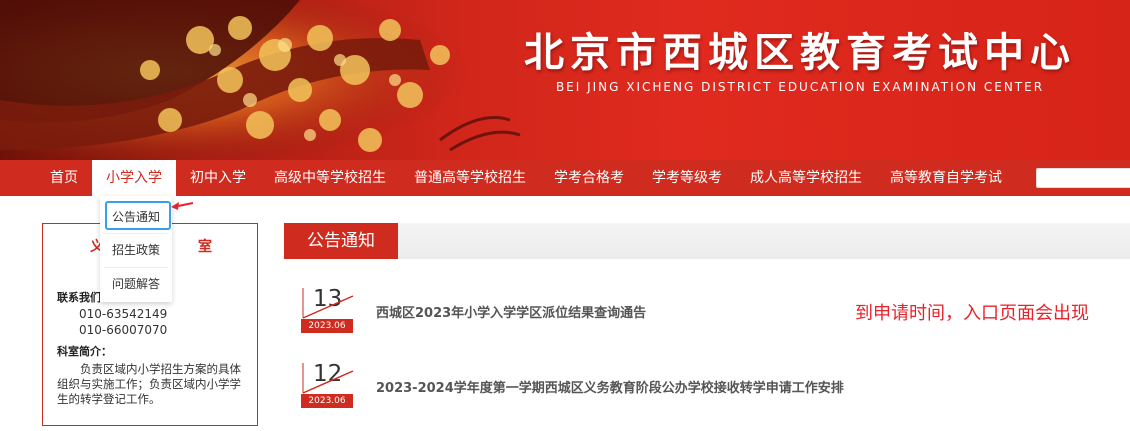 The height and width of the screenshot is (431, 1130). What do you see at coordinates (136, 284) in the screenshot?
I see `dropdown-item-faq: 问题解答` at bounding box center [136, 284].